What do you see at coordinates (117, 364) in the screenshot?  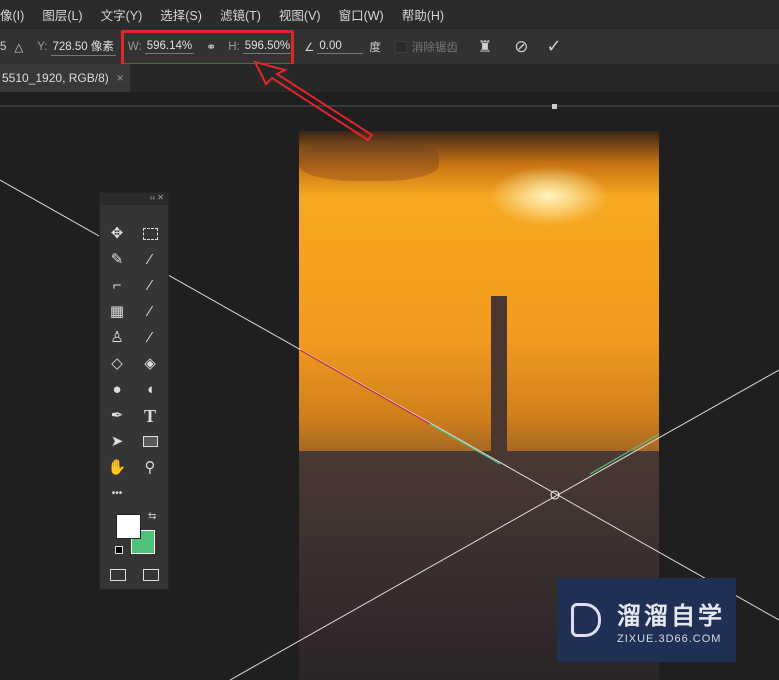 I see `eraser-tool: ◇` at bounding box center [117, 364].